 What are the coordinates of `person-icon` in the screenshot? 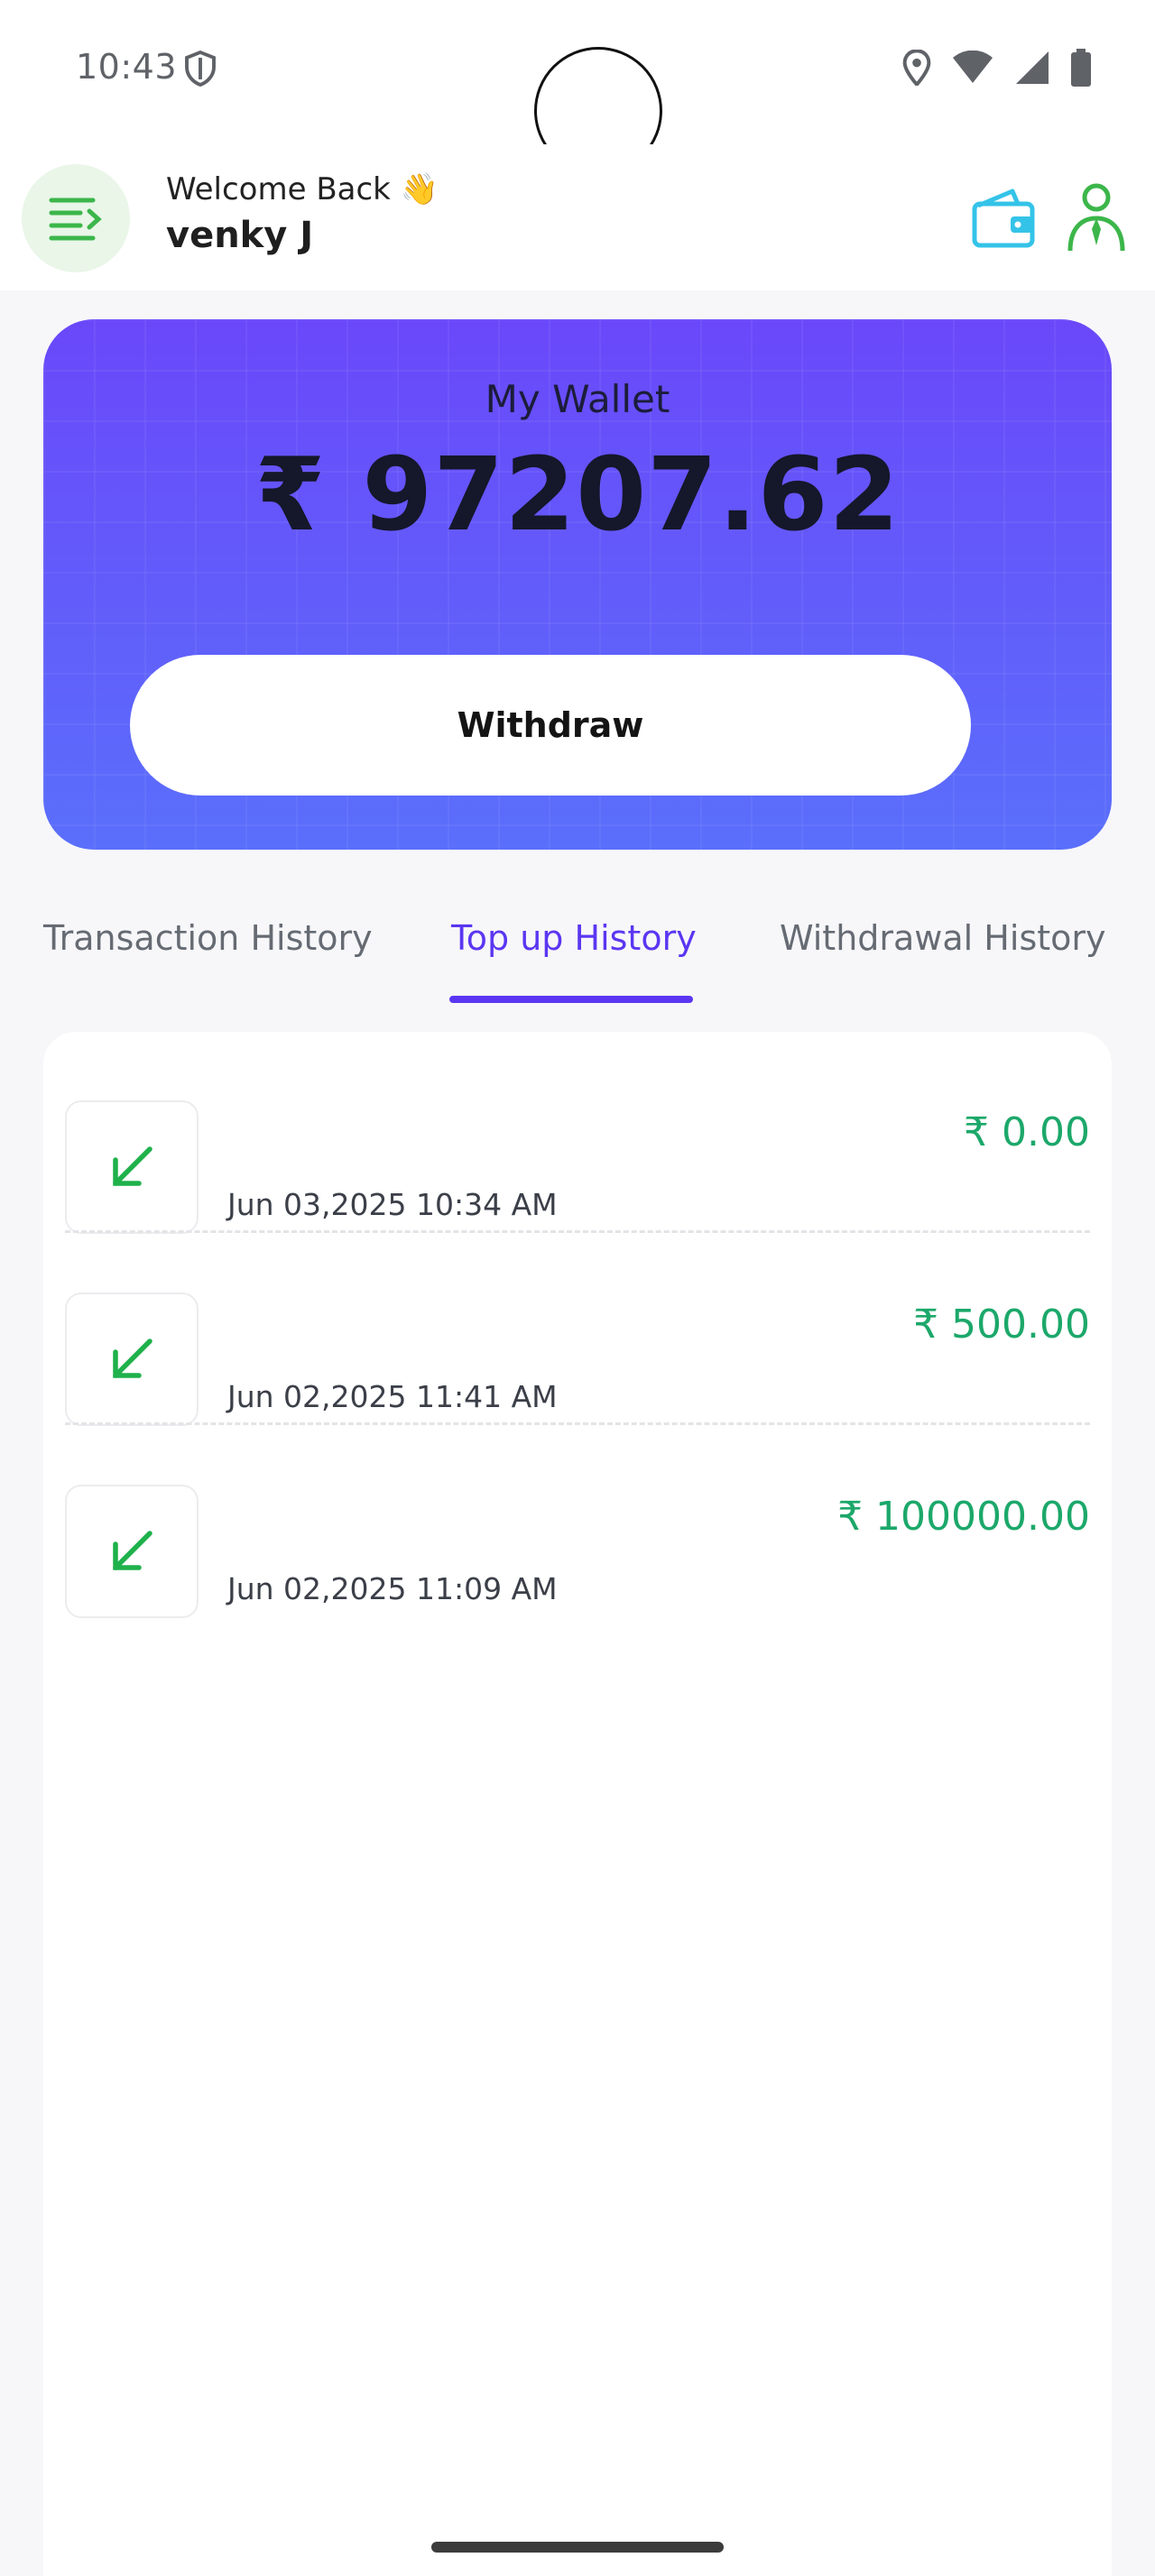 It's located at (1096, 217).